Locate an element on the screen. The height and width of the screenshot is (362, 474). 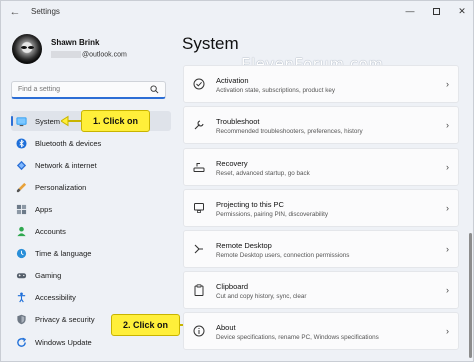
person-icon is located at coordinates (21, 231).